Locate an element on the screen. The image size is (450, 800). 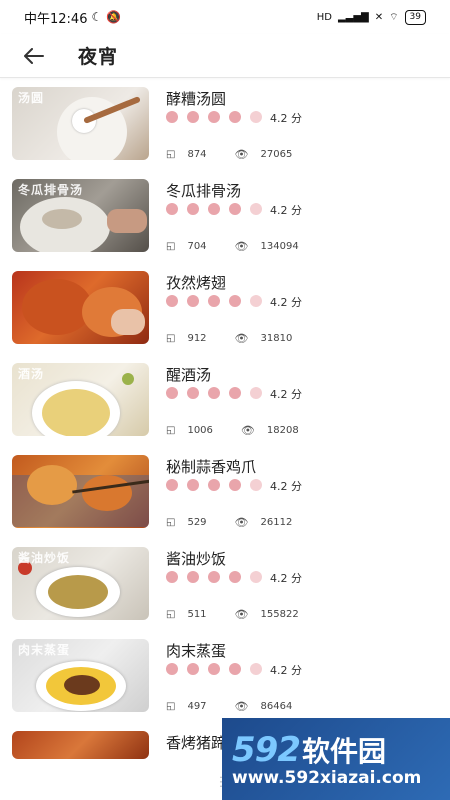
favorites-count: 1006 is located at coordinates (200, 430).